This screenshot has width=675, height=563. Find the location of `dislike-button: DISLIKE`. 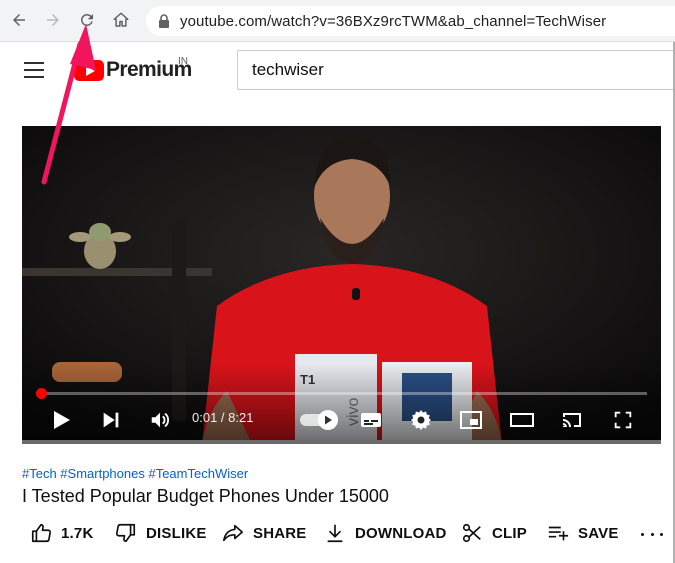

dislike-button: DISLIKE is located at coordinates (161, 533).